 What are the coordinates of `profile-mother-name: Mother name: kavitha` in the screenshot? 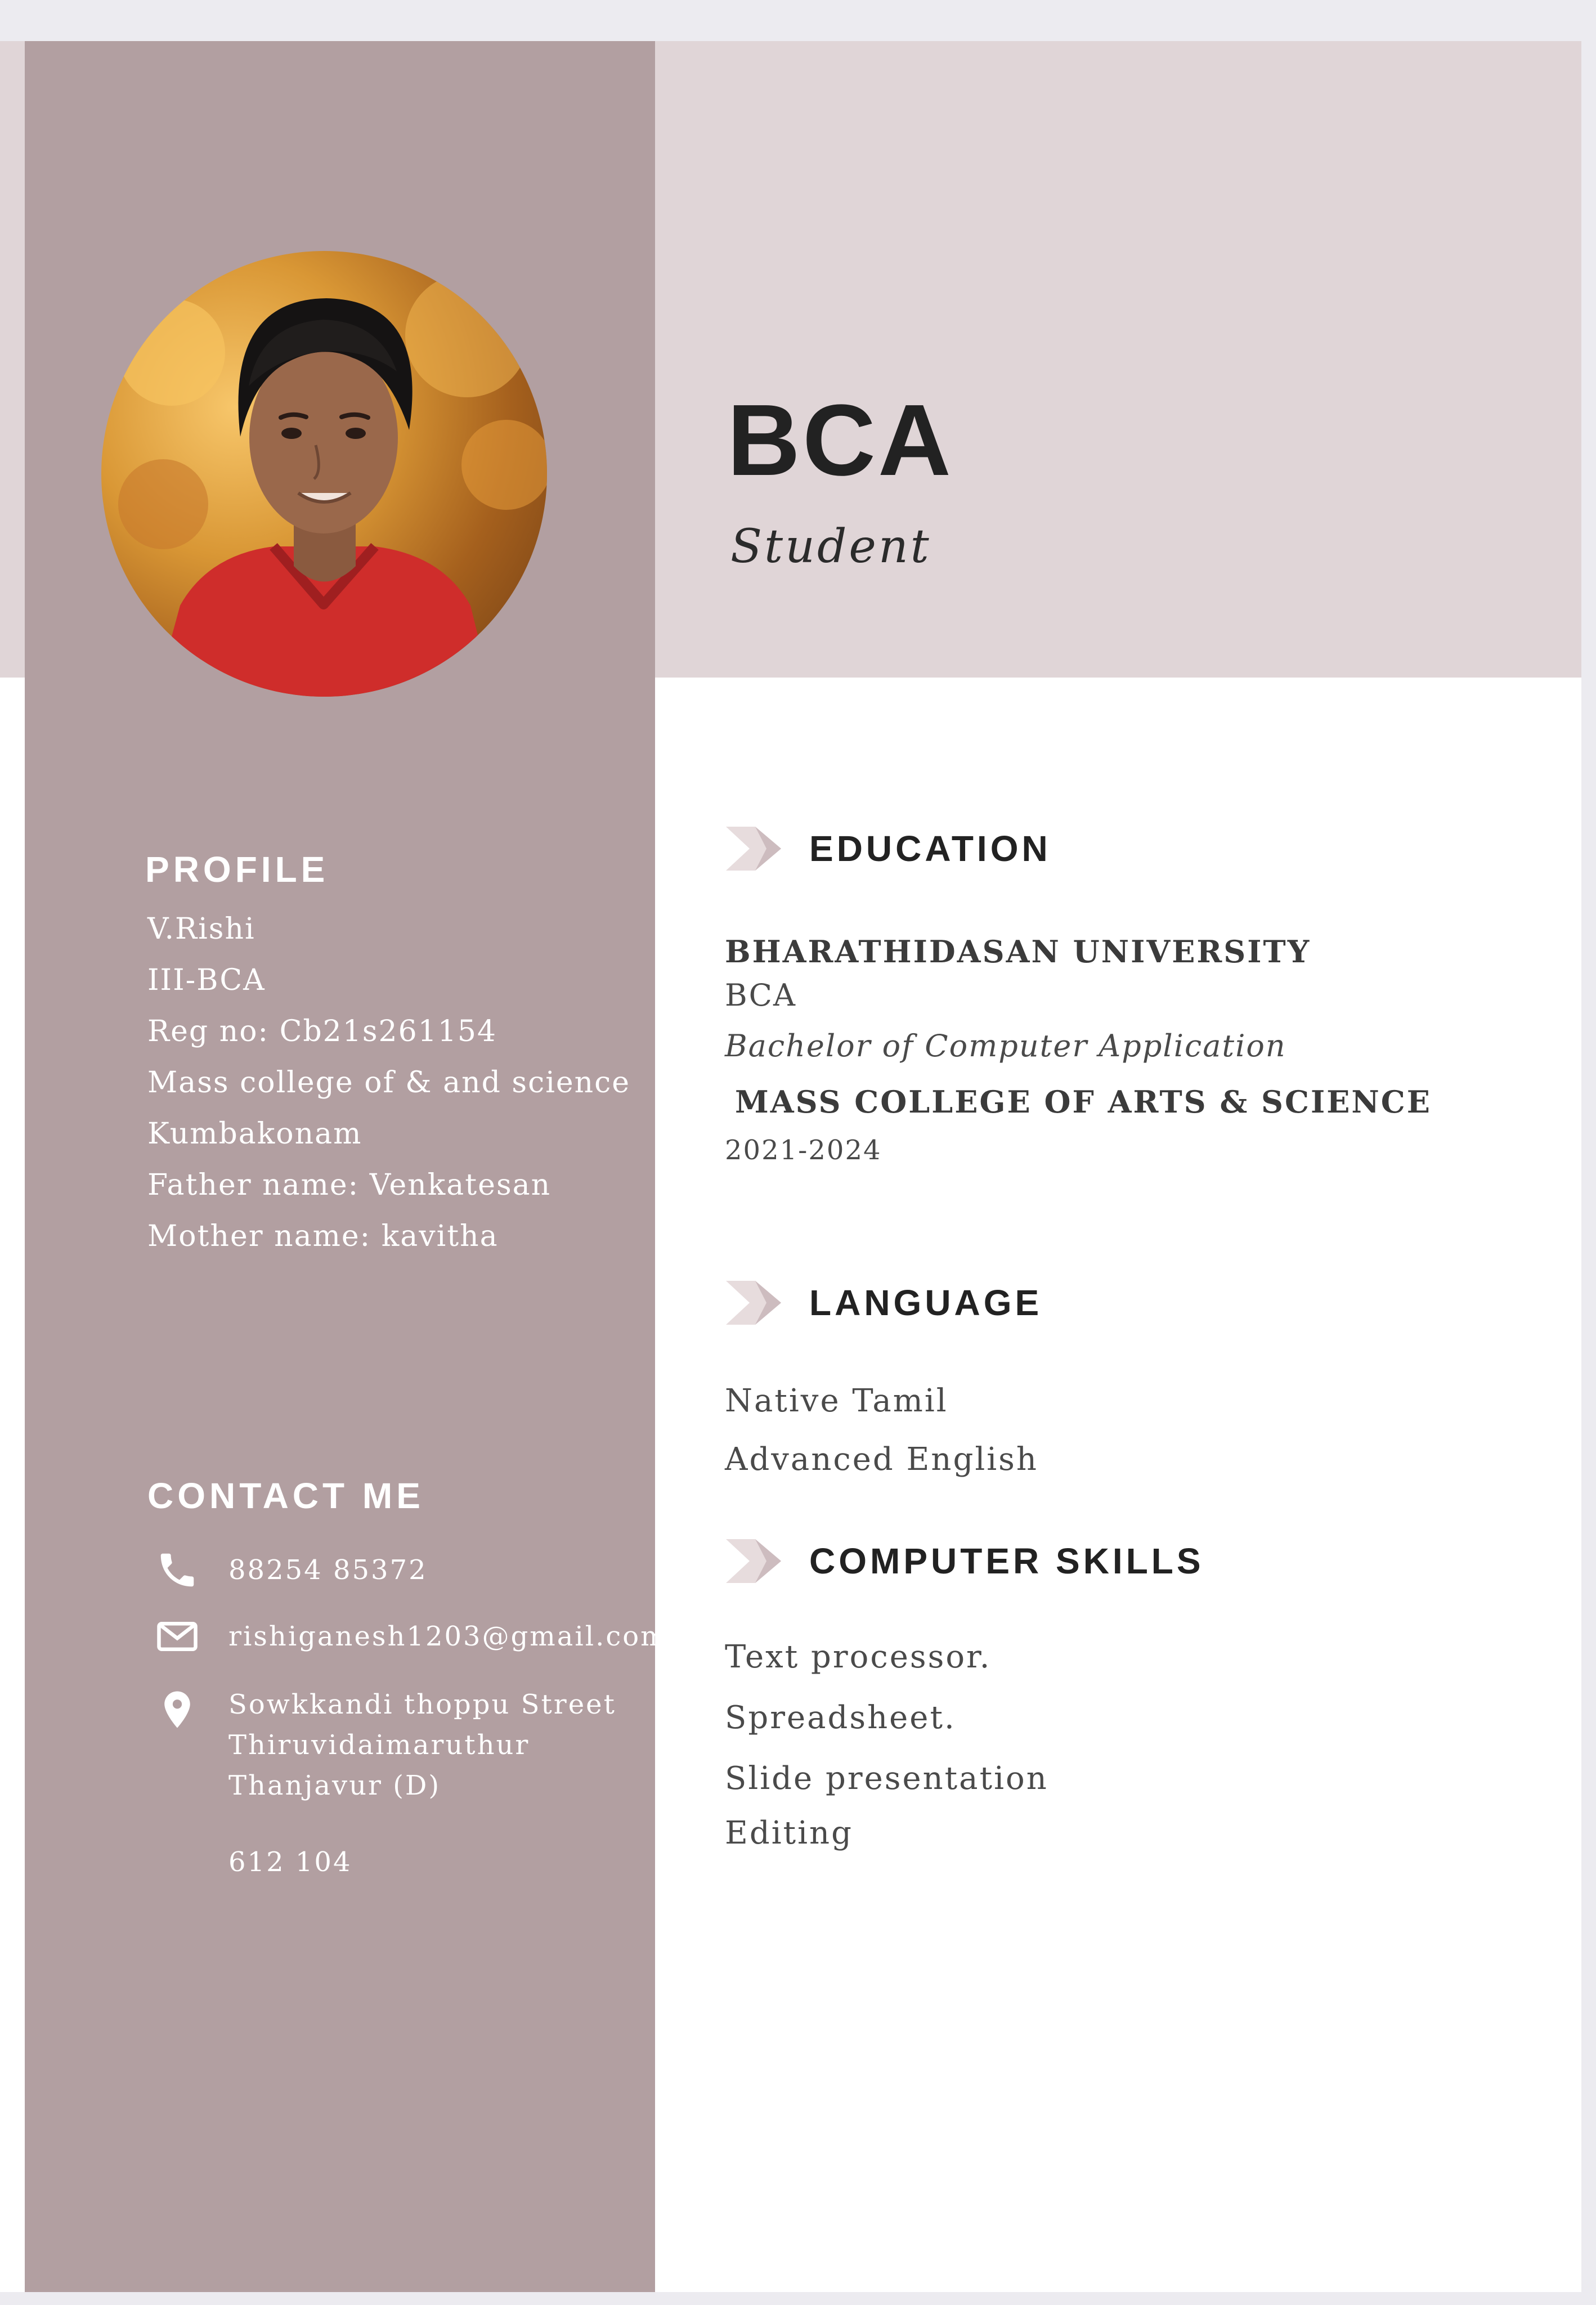 It's located at (323, 1236).